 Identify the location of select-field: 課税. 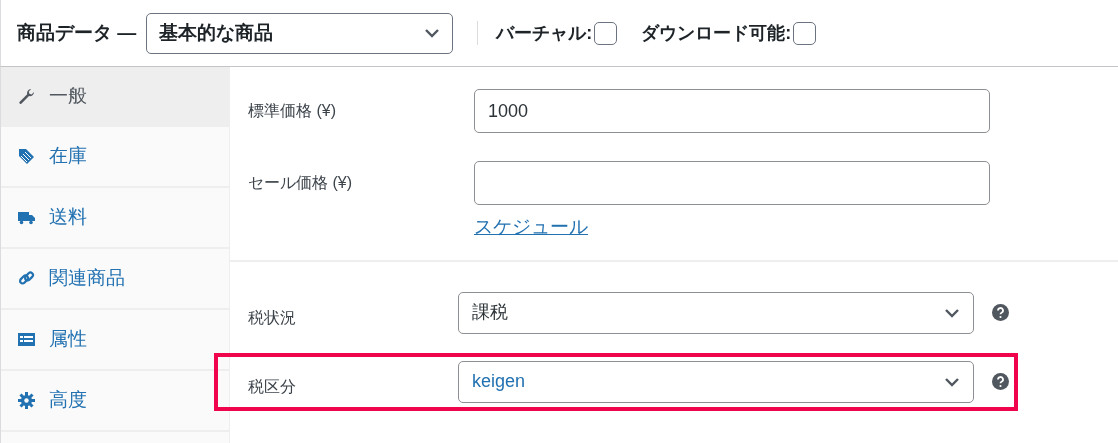
(716, 312).